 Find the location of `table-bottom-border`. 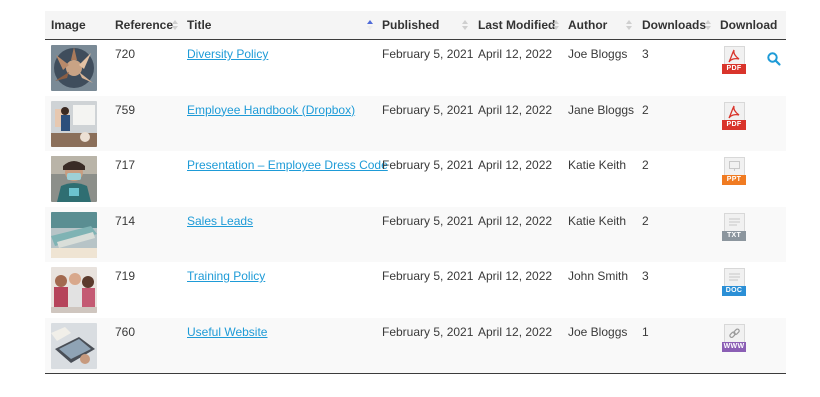

table-bottom-border is located at coordinates (415, 373).